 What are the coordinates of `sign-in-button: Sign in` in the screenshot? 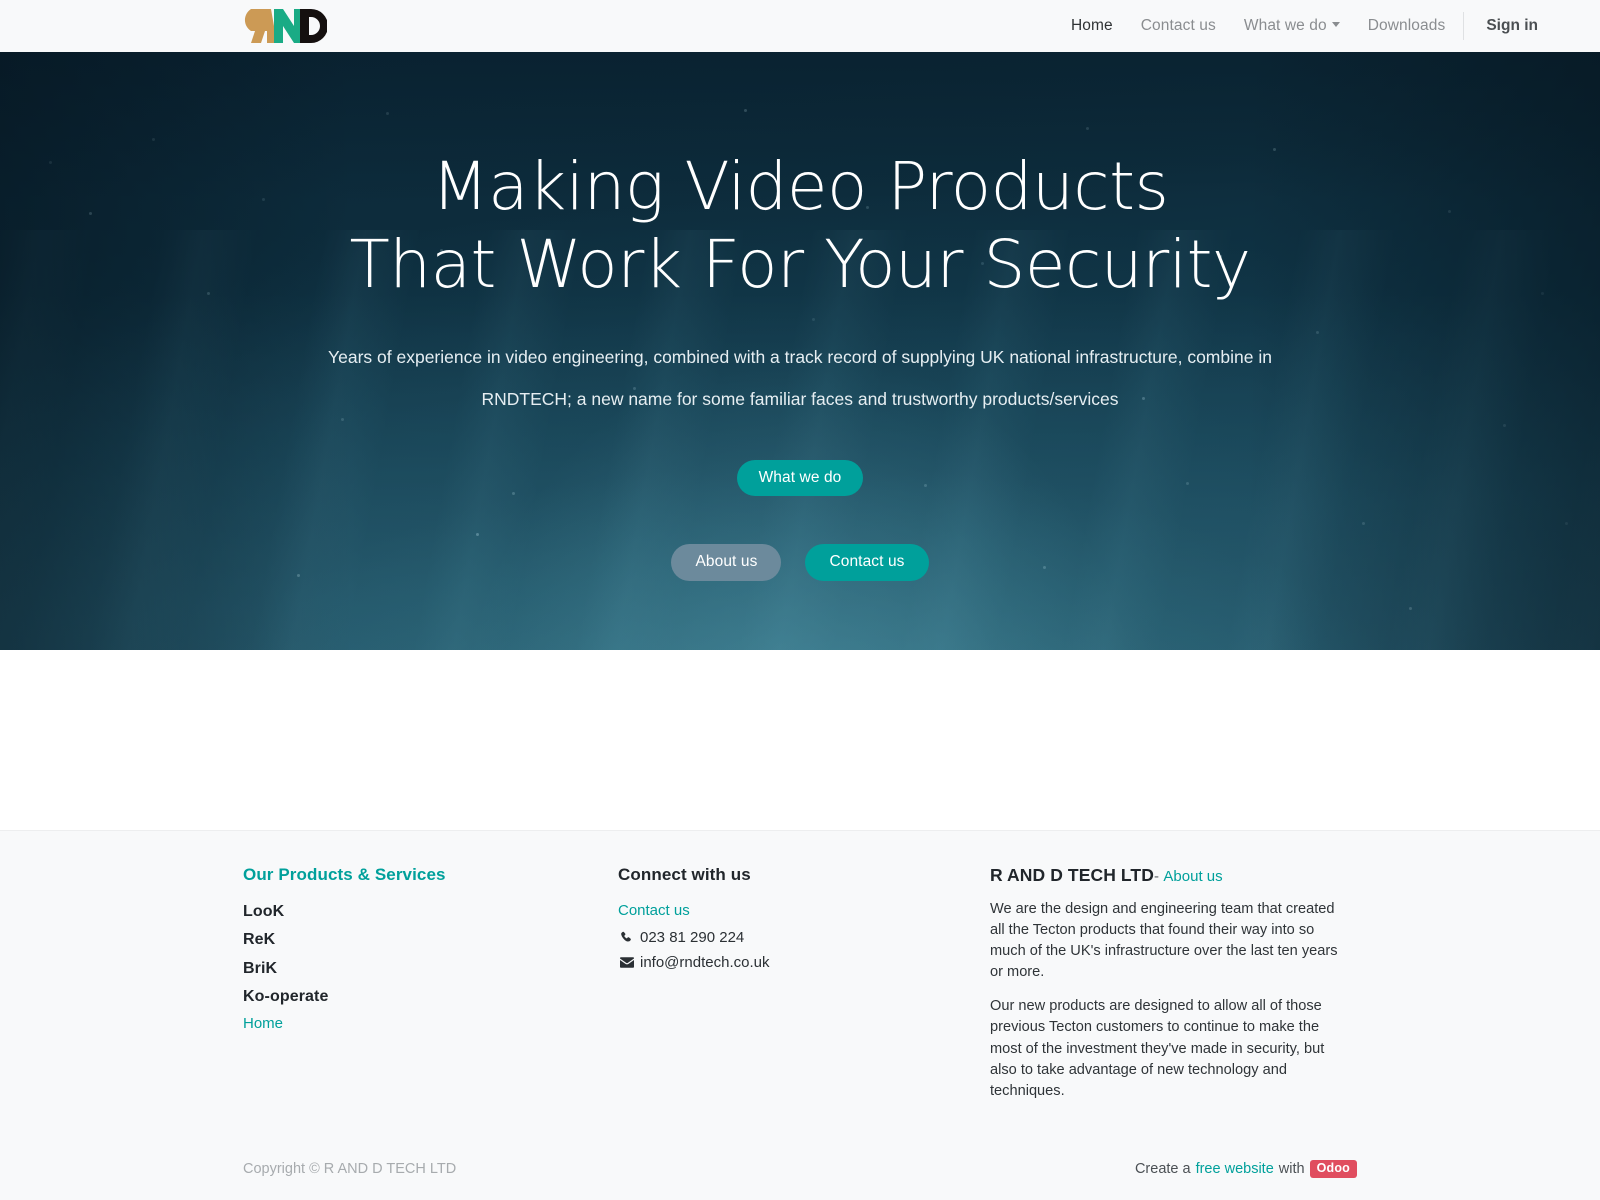 It's located at (1509, 26).